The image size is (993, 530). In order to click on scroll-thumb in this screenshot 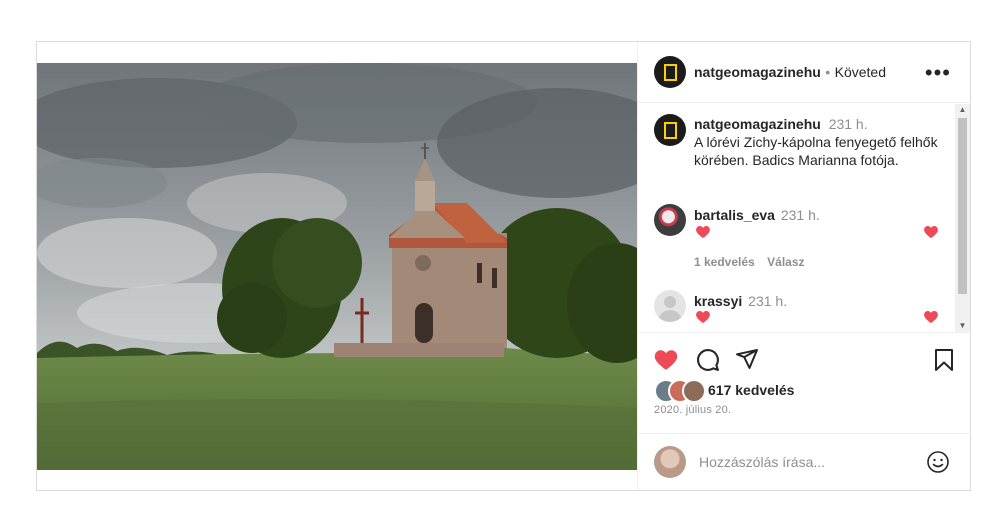, I will do `click(962, 206)`.